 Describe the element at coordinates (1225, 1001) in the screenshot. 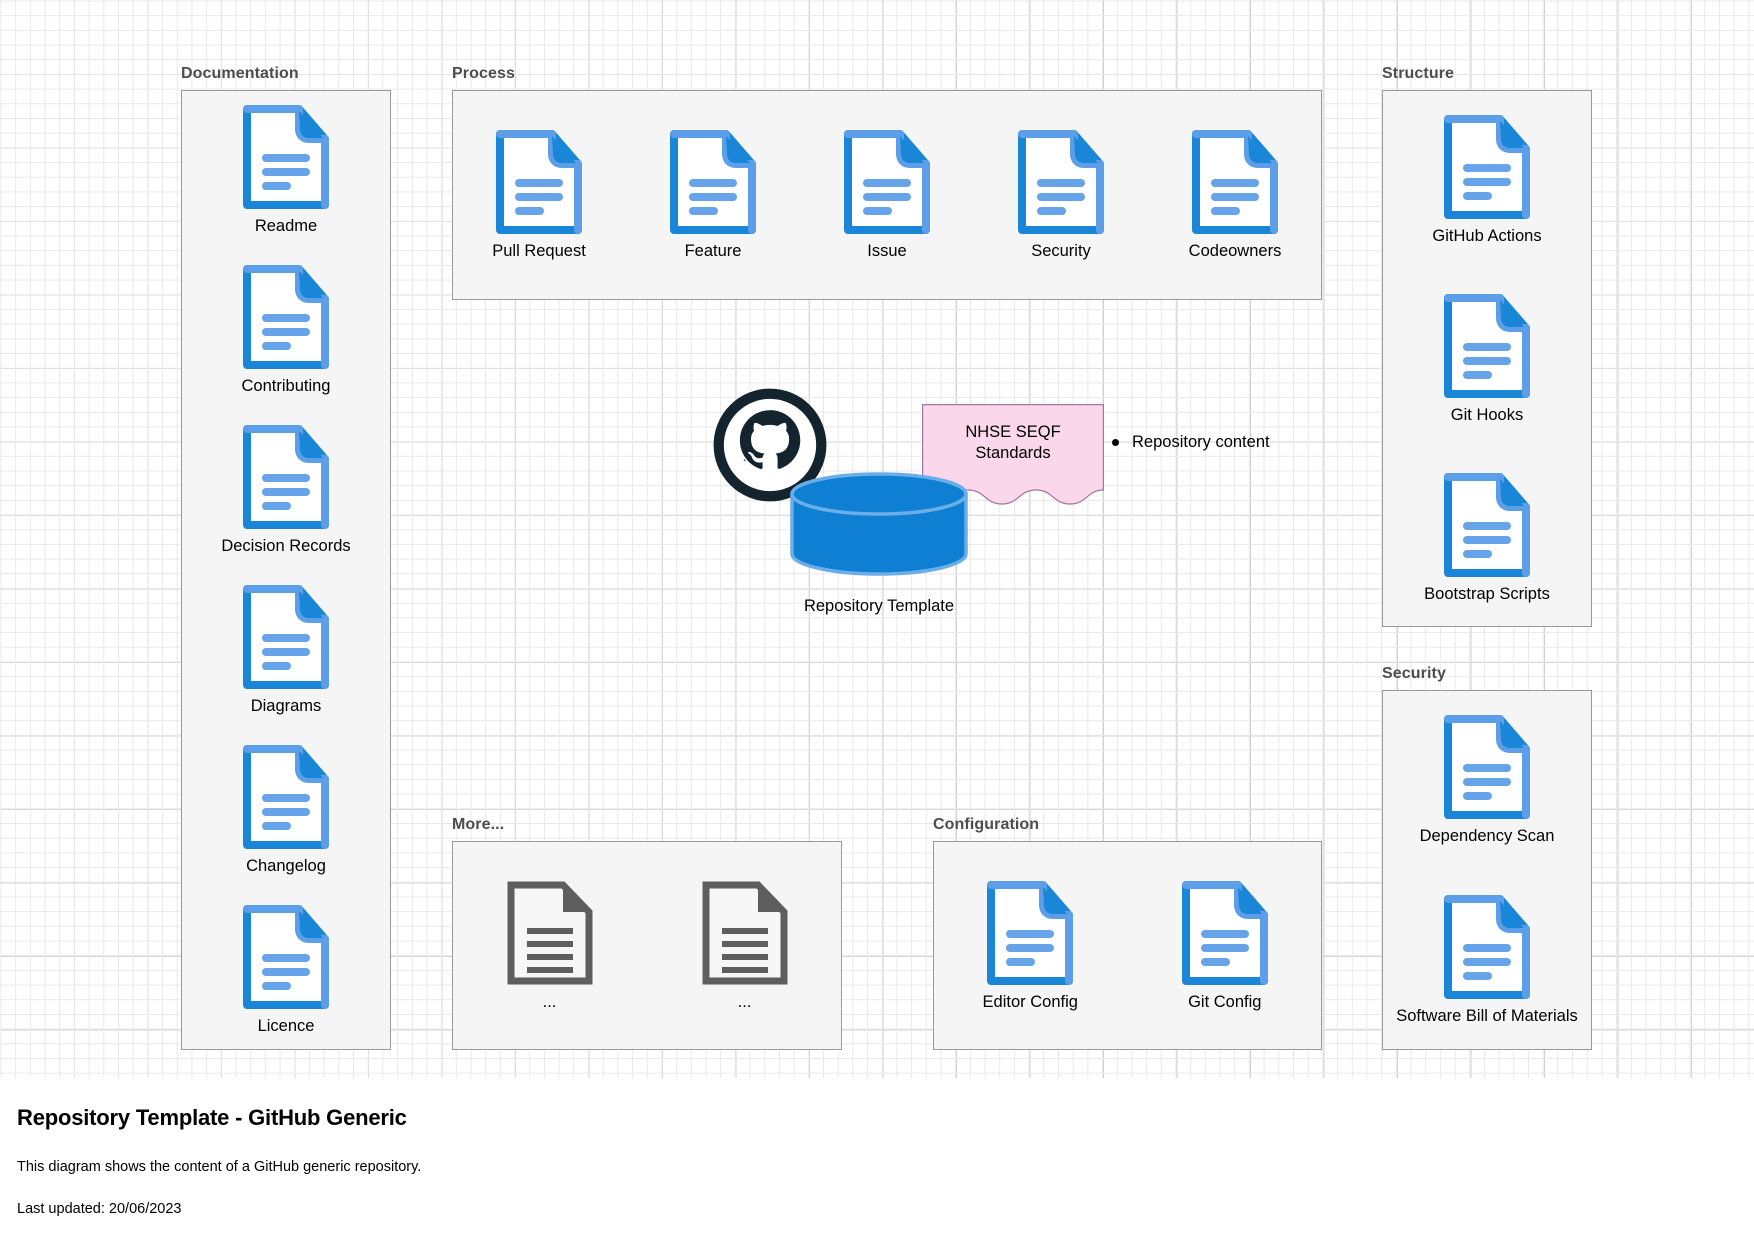

I see `node-label: Git Config` at that location.